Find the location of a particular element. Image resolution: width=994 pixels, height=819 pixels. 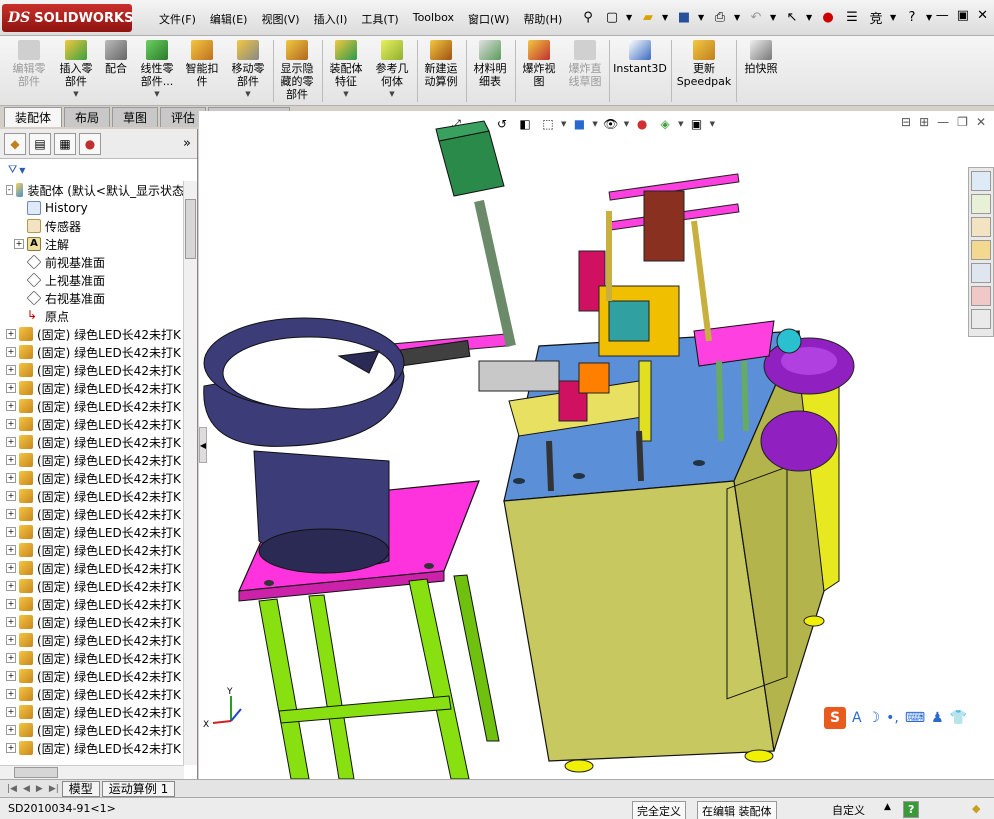

menu-insert: 插入(I) is located at coordinates (331, 19).